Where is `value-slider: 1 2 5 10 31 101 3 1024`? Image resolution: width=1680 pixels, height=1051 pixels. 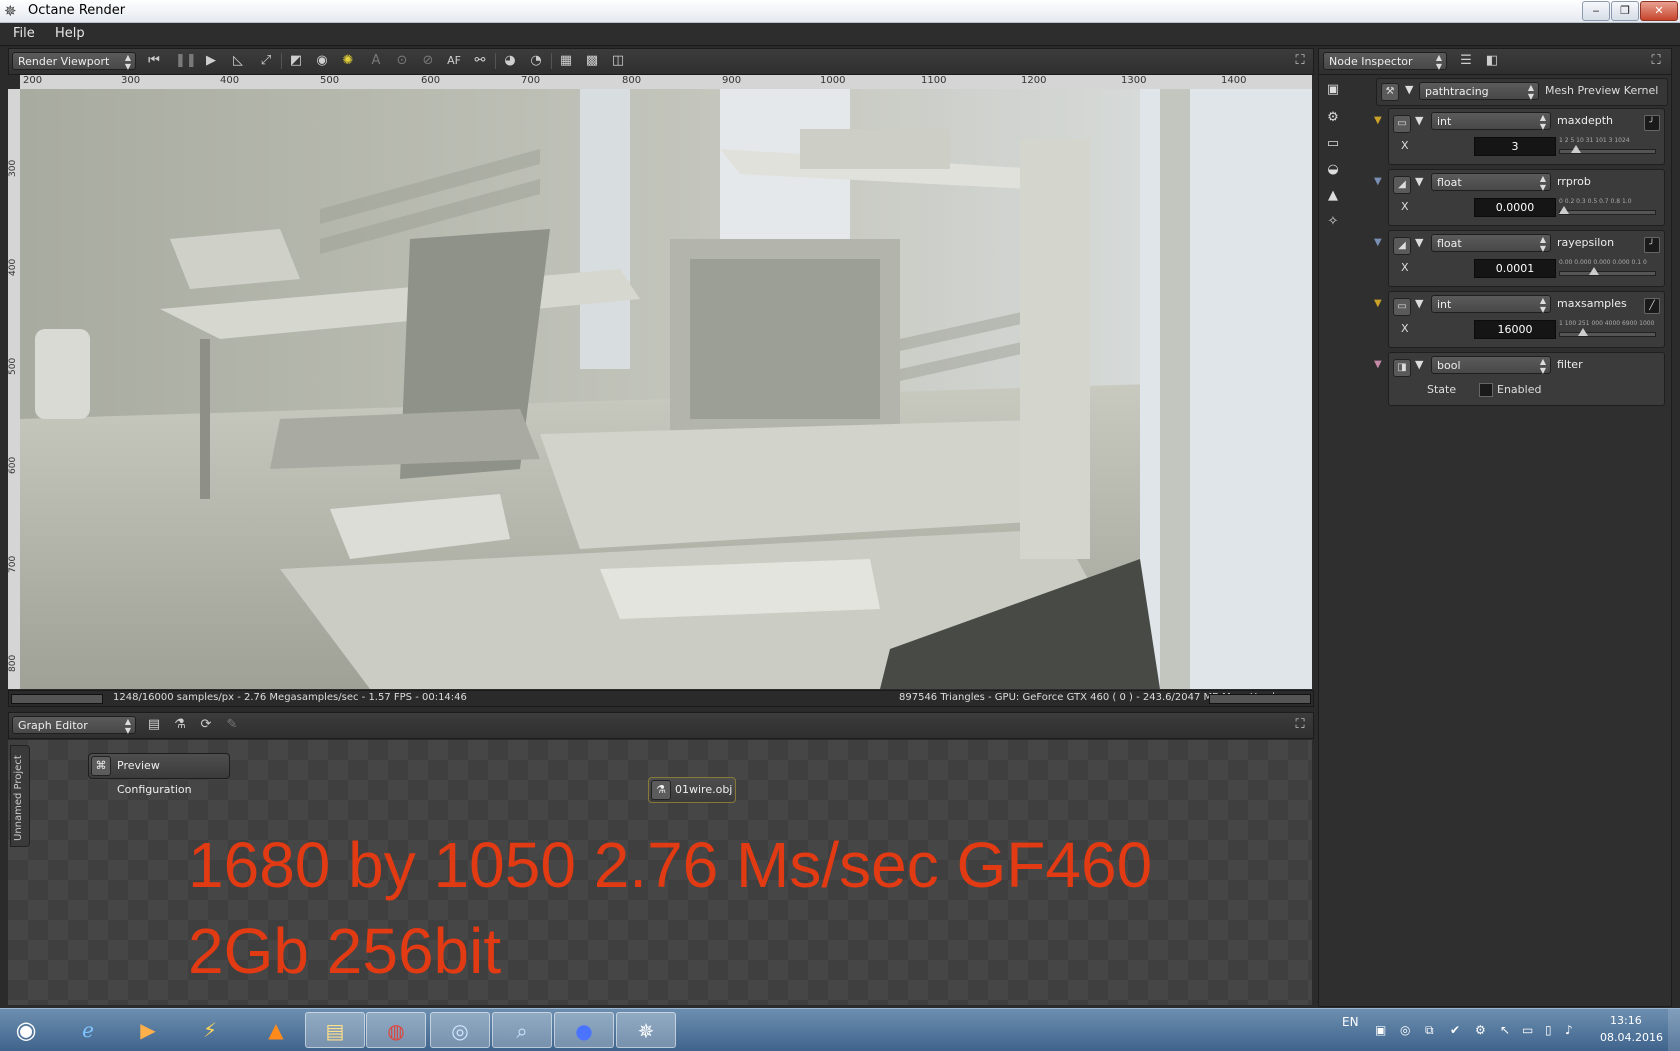
value-slider: 1 2 5 10 31 101 3 1024 is located at coordinates (1607, 146).